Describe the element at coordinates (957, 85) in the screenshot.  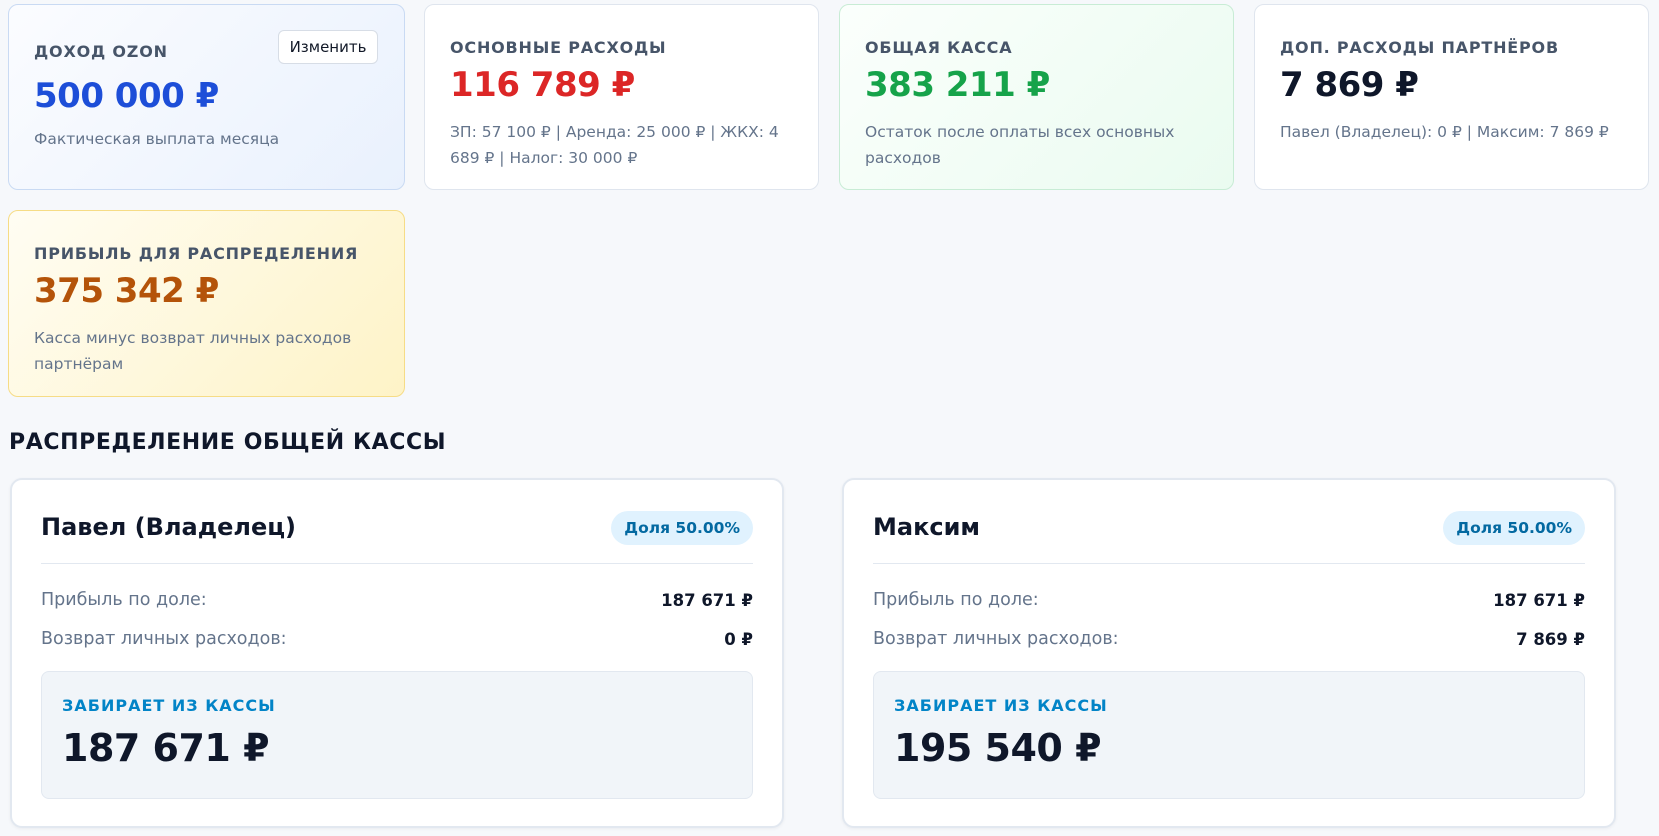
I see `cash-value: 383 211 ₽` at that location.